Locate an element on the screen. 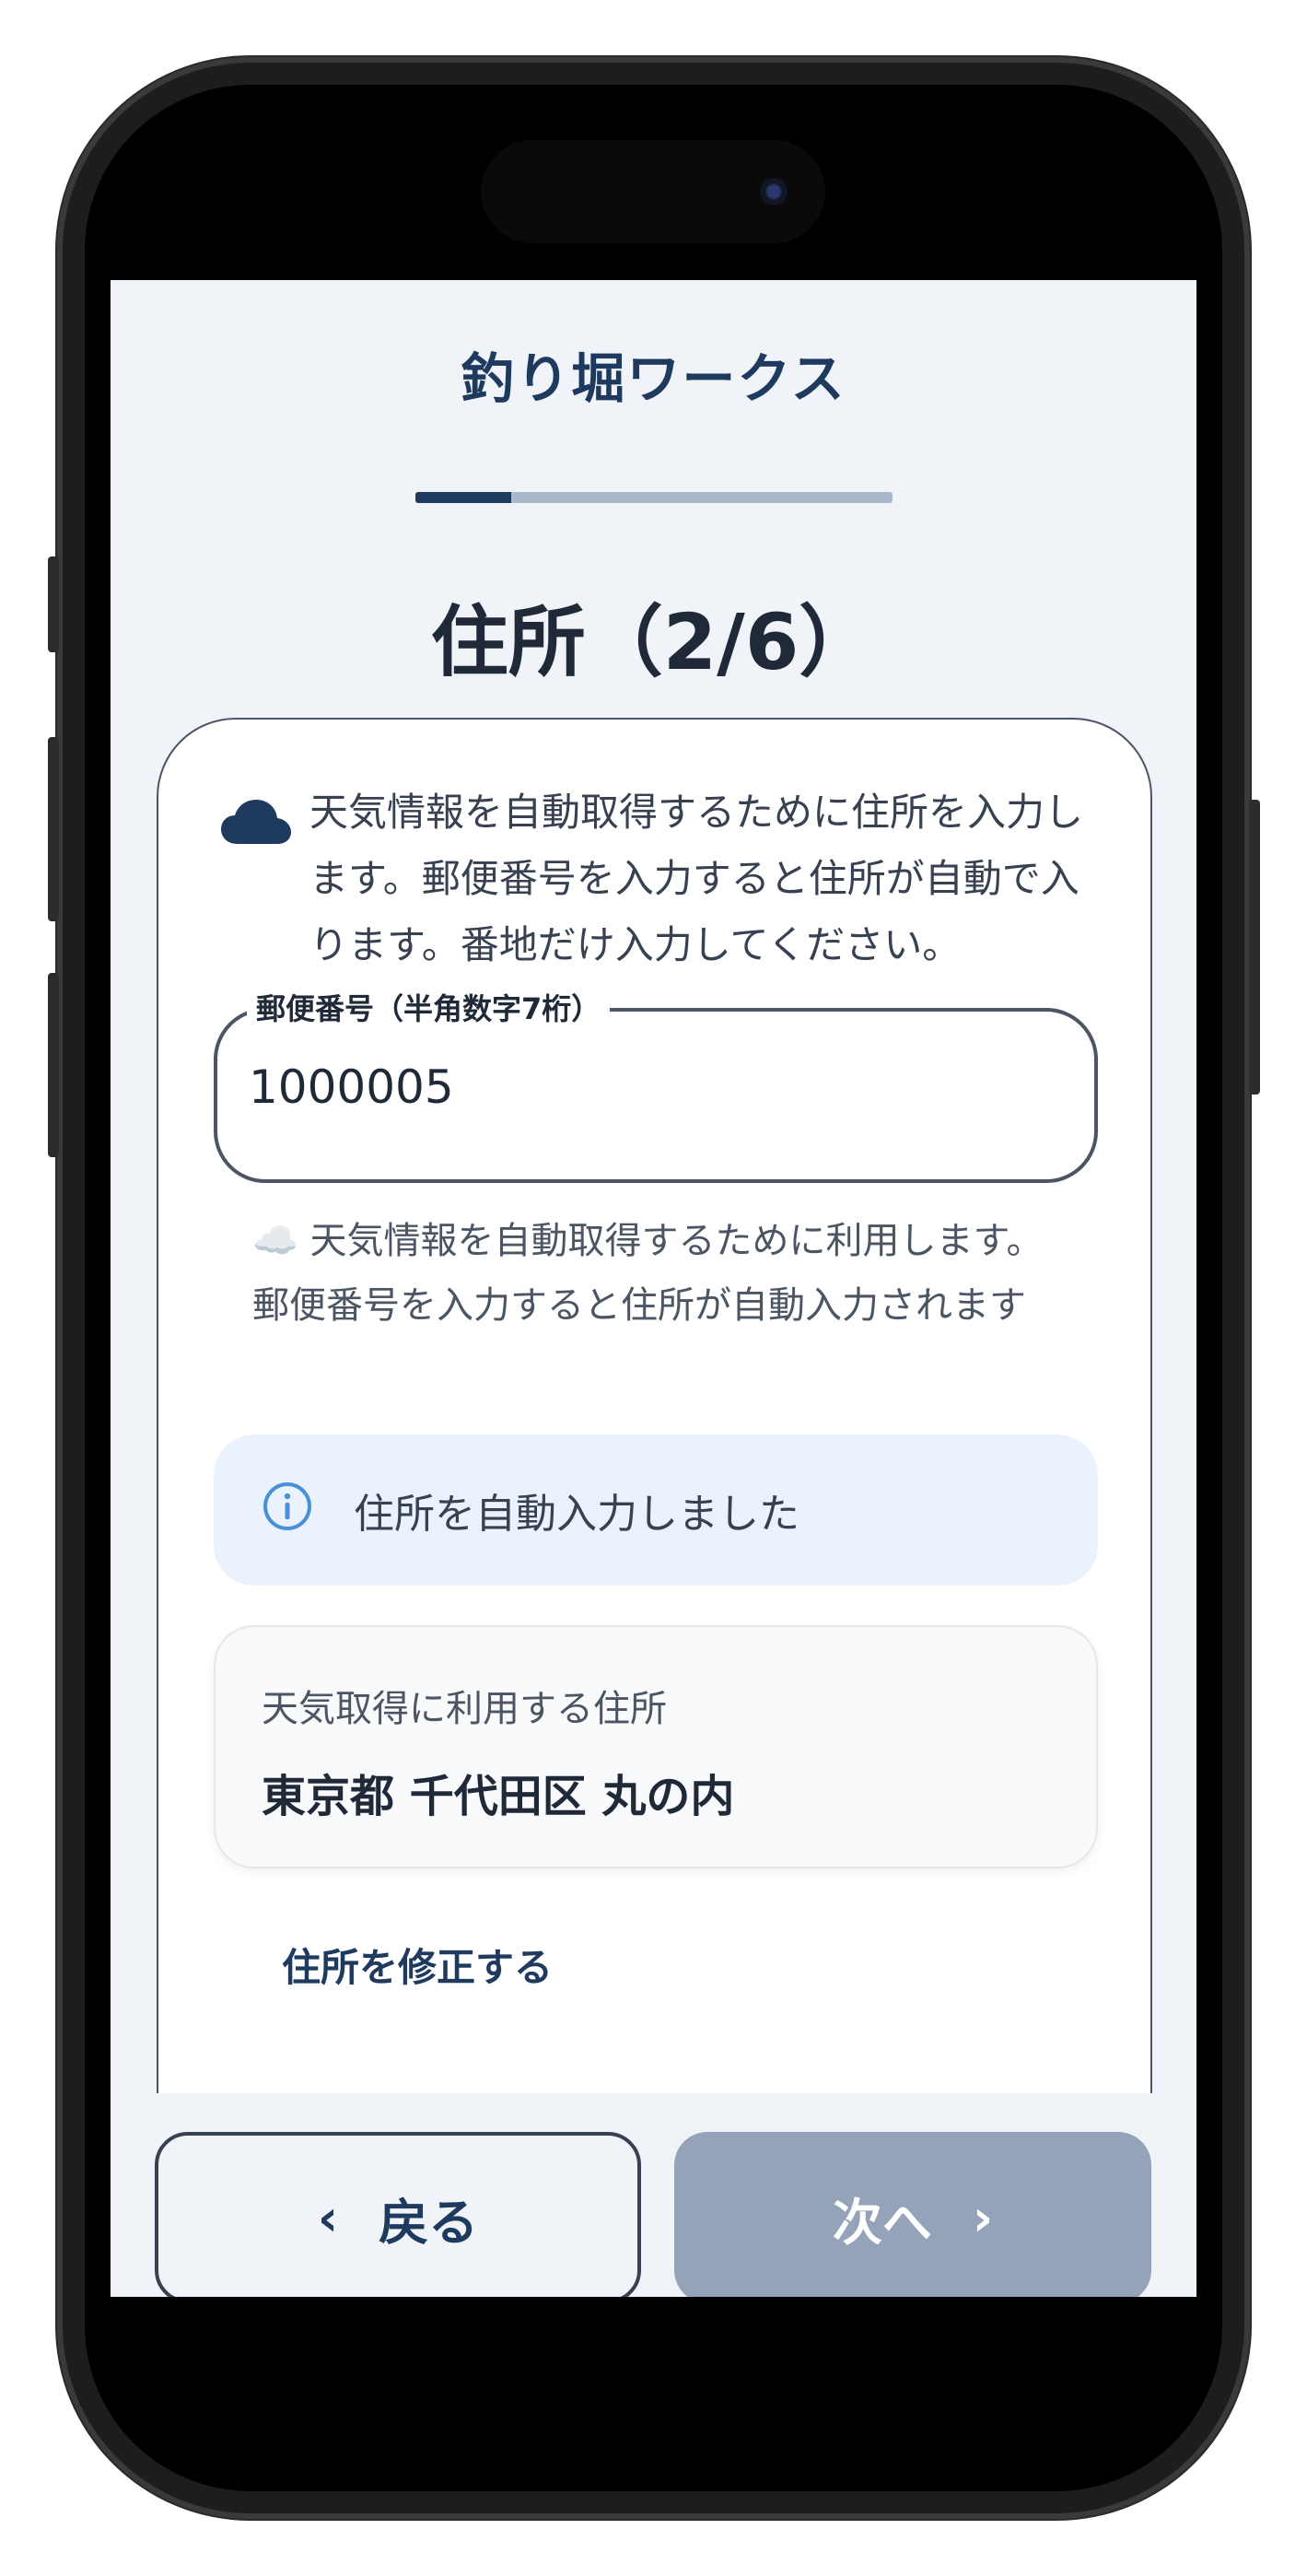 Image resolution: width=1307 pixels, height=2576 pixels. autofill-alert: 住所を自動入力しました is located at coordinates (656, 1510).